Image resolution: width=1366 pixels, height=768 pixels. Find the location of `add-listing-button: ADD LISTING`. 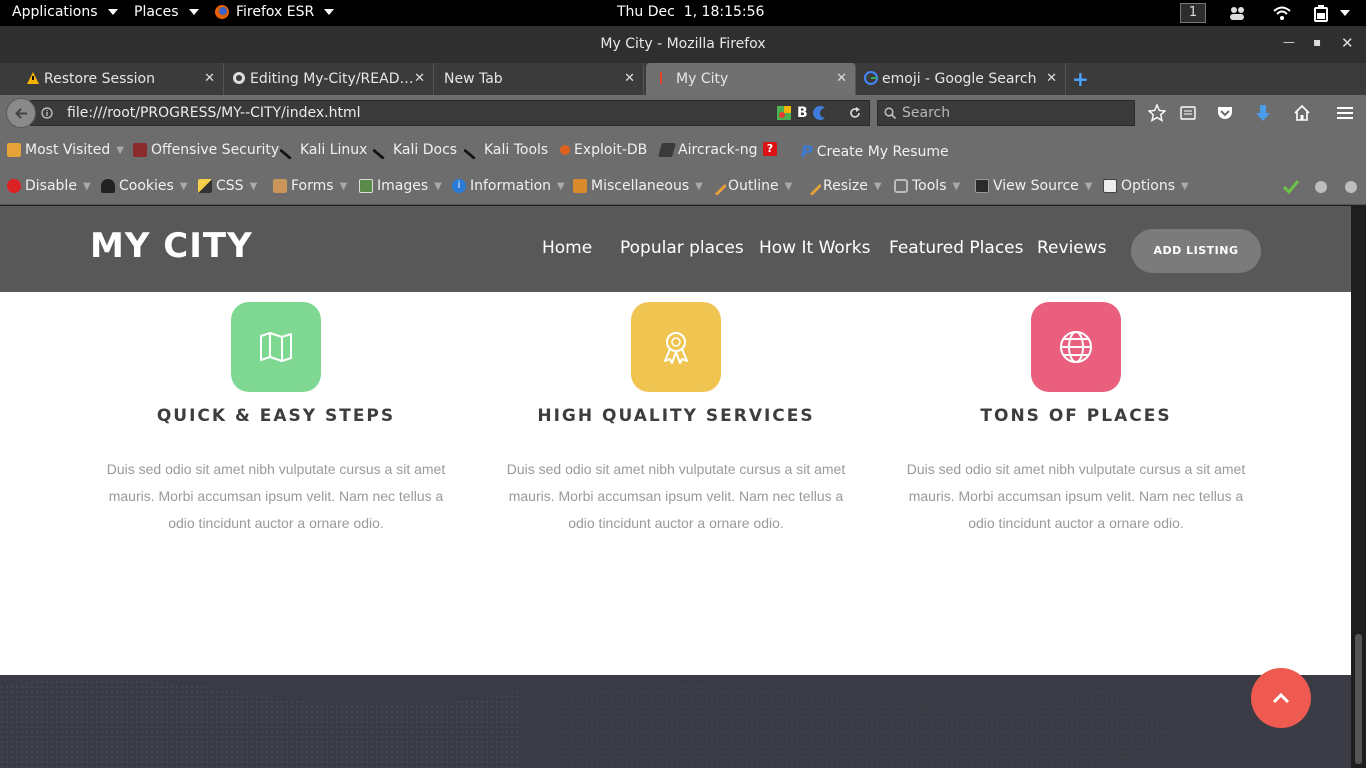

add-listing-button: ADD LISTING is located at coordinates (1196, 251).